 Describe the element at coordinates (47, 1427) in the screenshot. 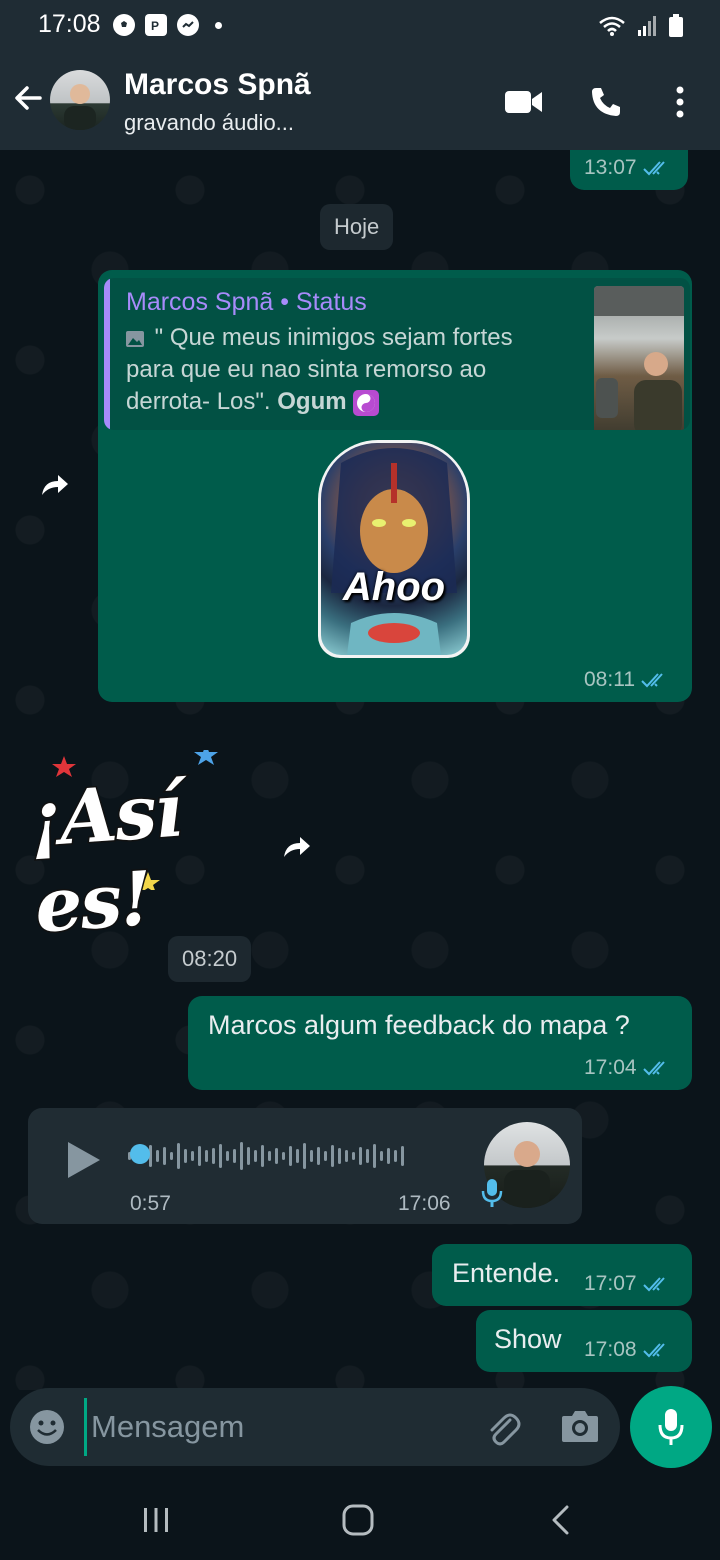

I see `emoji-button` at that location.